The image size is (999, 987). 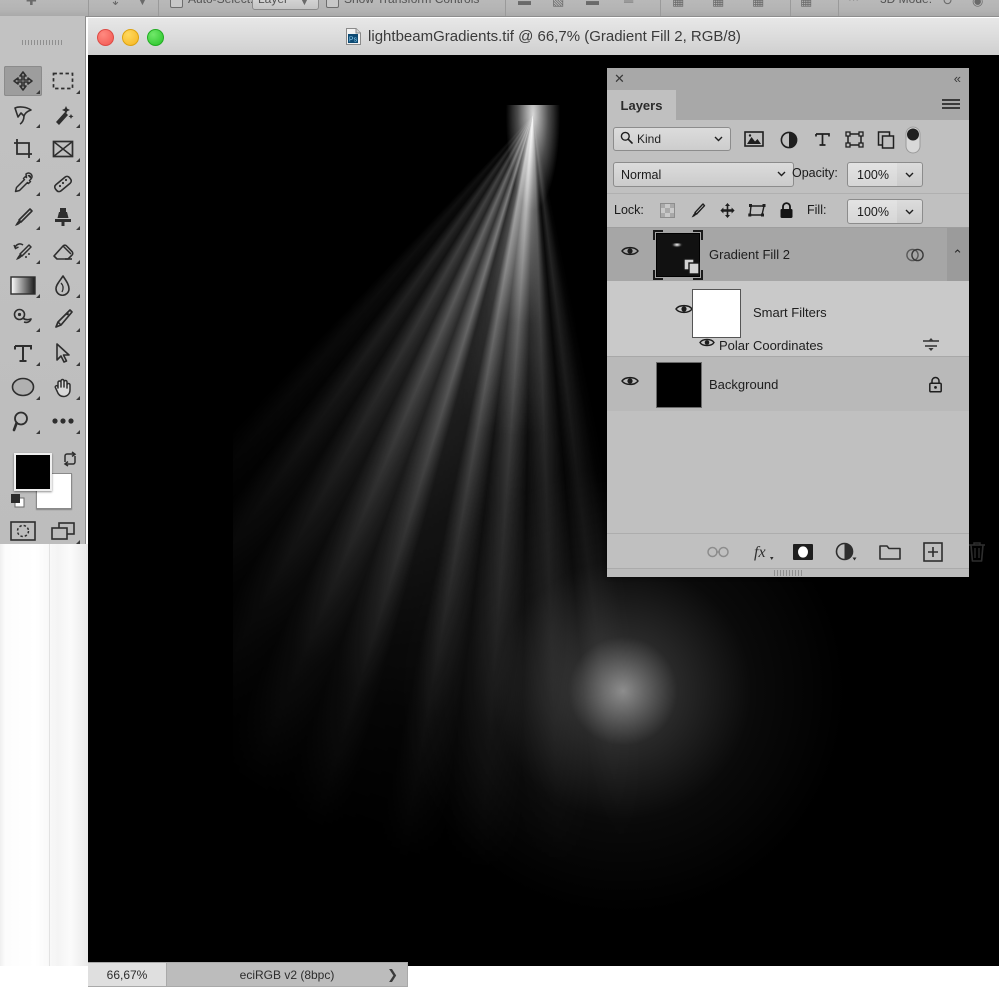 I want to click on window-controls, so click(x=130, y=37).